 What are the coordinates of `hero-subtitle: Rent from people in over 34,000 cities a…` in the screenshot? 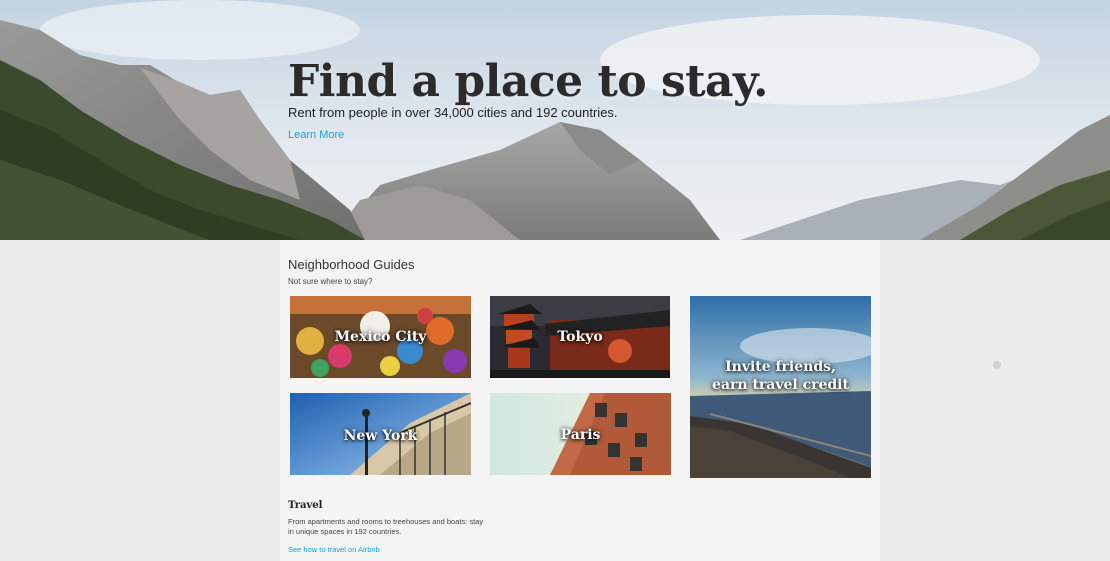 It's located at (453, 112).